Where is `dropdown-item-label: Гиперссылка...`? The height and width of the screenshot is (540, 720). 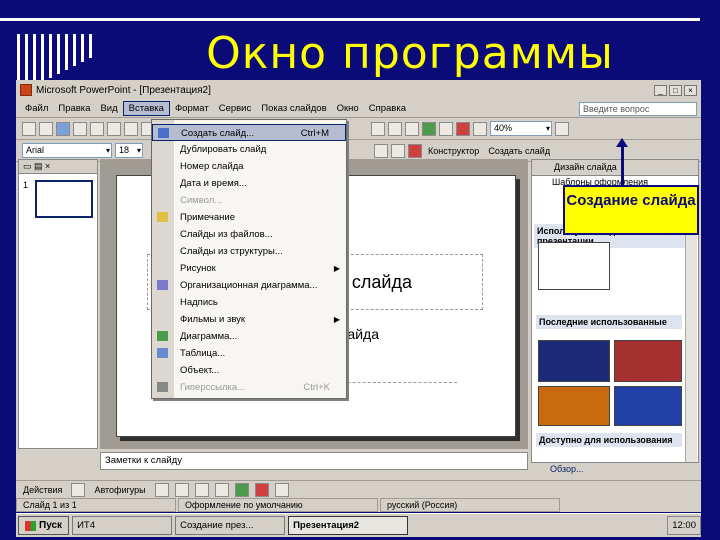 dropdown-item-label: Гиперссылка... is located at coordinates (213, 387).